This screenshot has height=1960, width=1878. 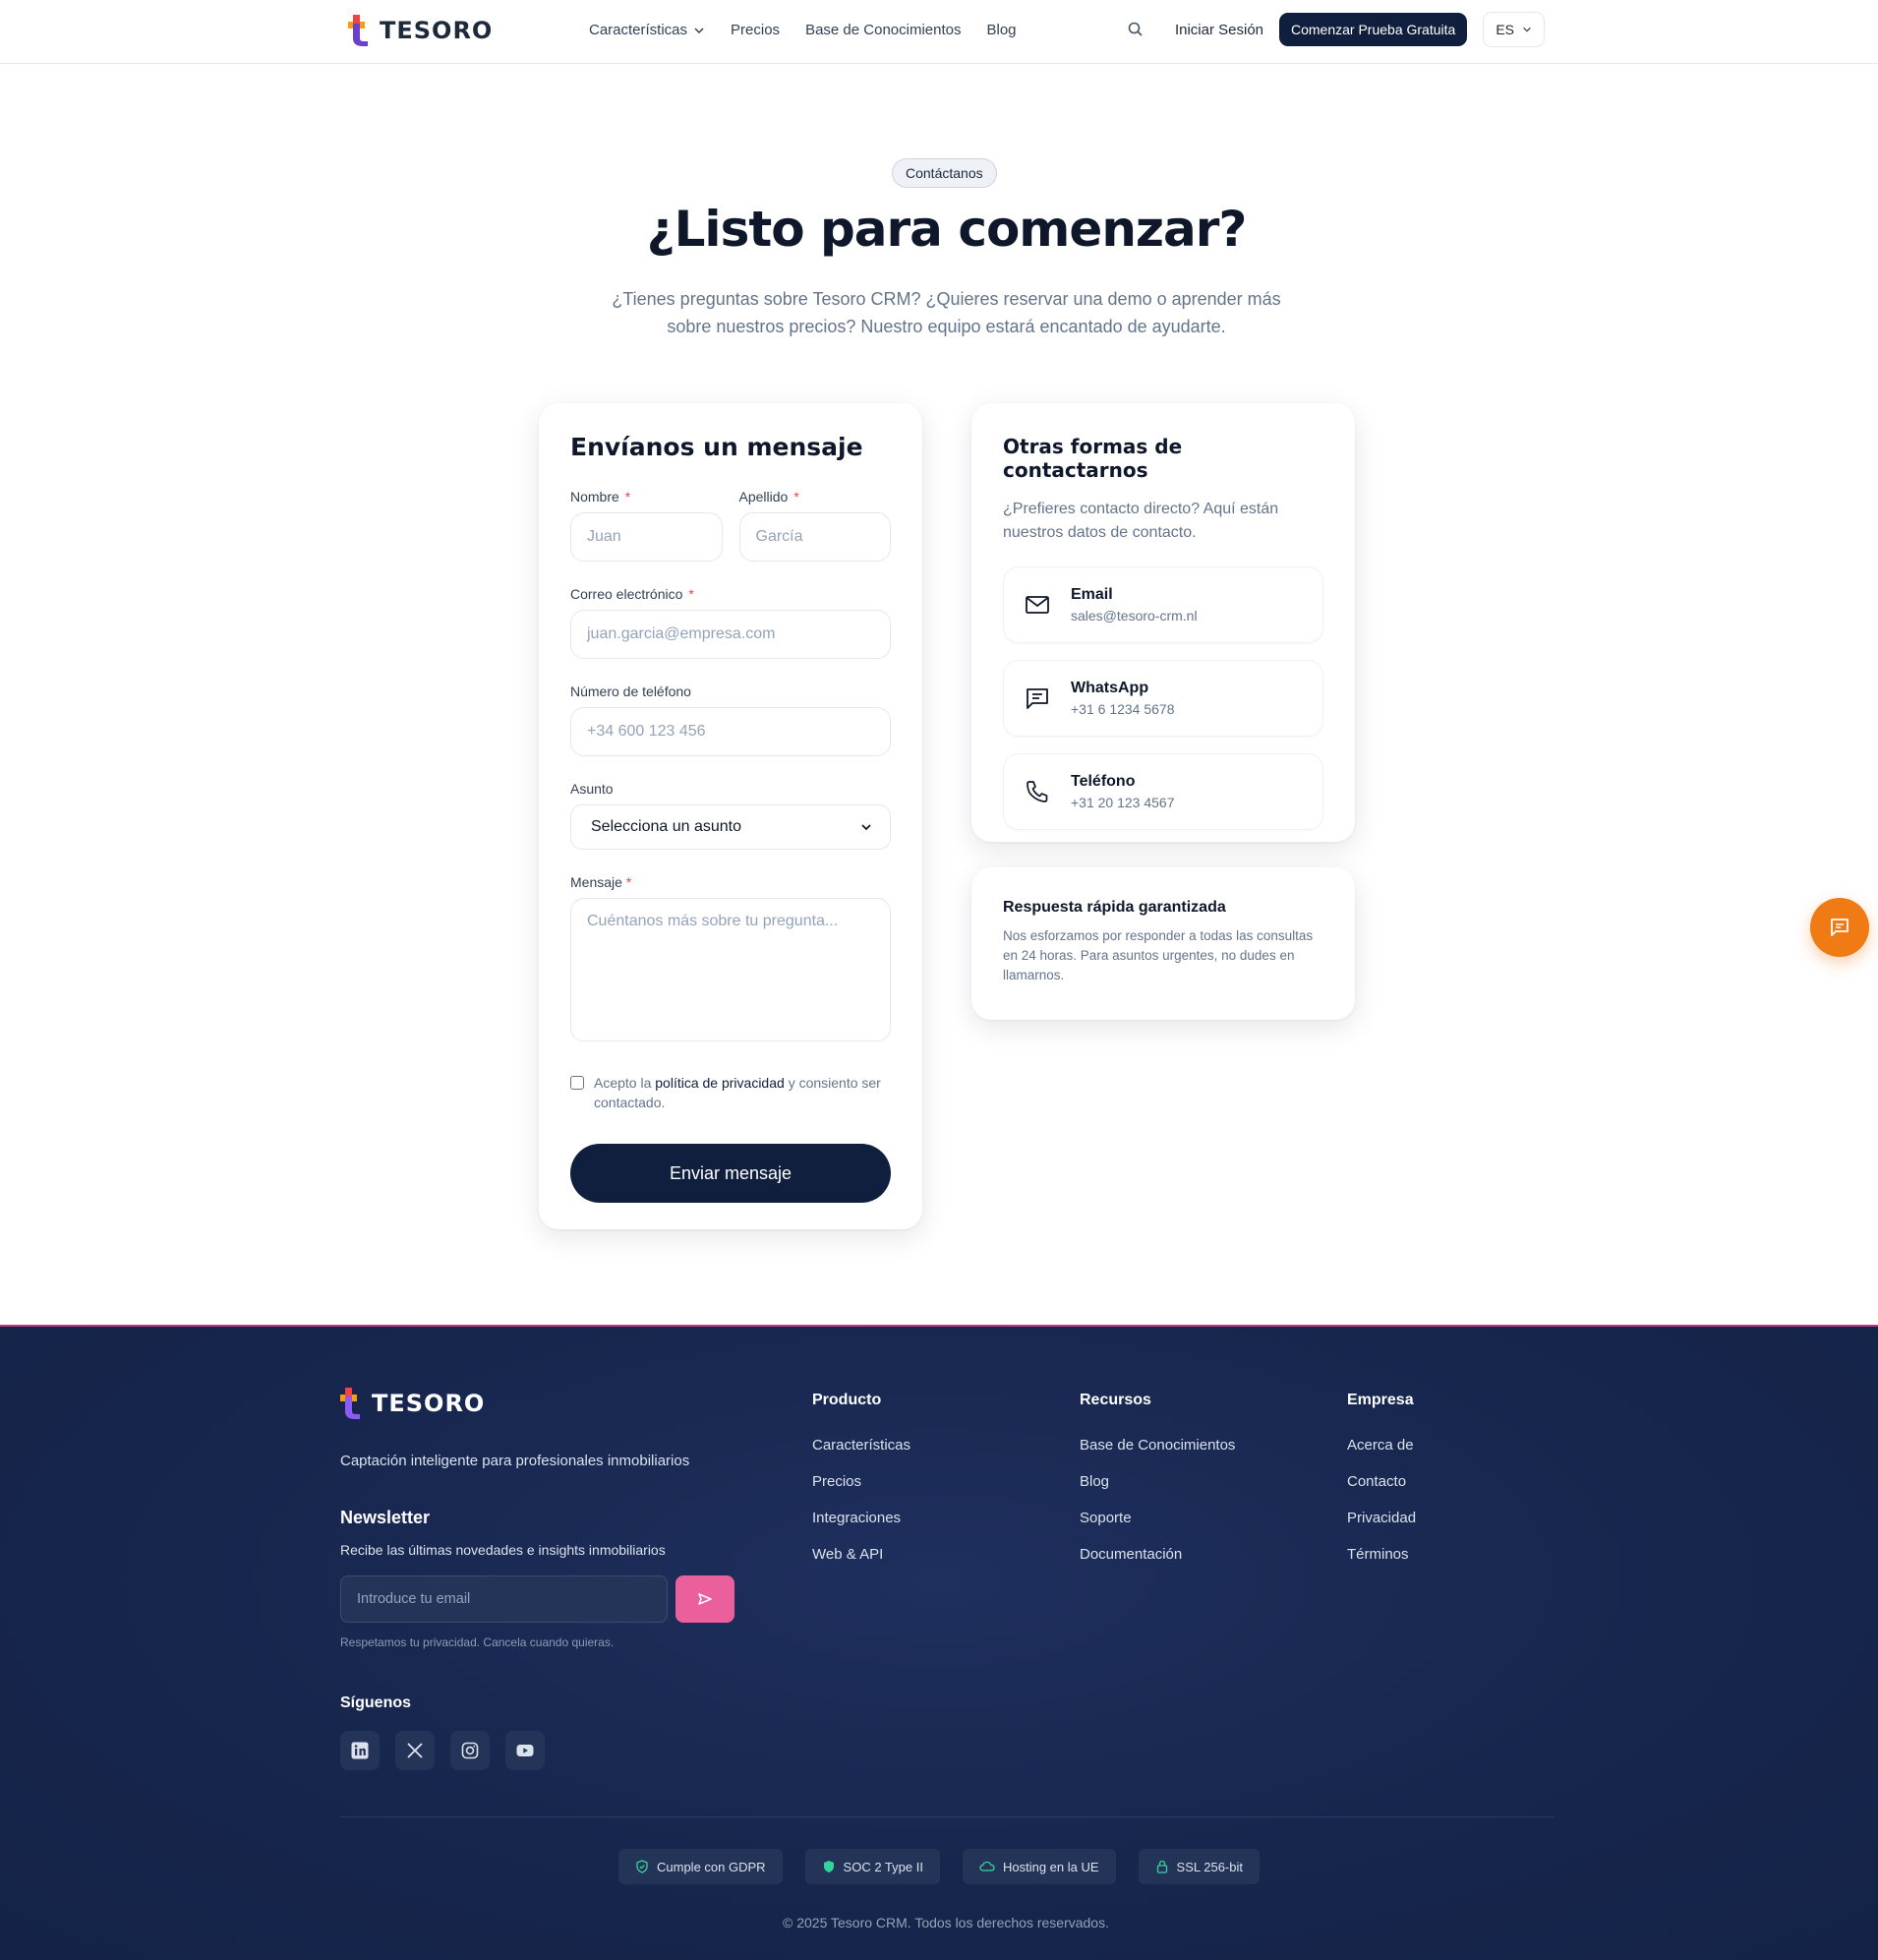 I want to click on badge-soc2: SOC 2 Type II, so click(x=872, y=1866).